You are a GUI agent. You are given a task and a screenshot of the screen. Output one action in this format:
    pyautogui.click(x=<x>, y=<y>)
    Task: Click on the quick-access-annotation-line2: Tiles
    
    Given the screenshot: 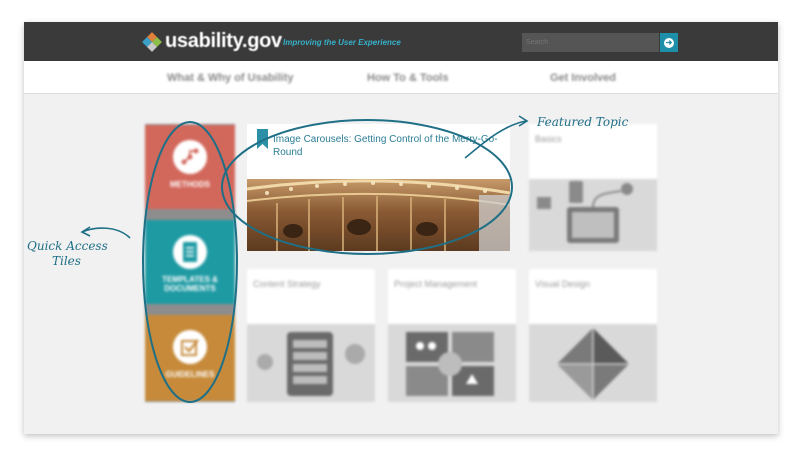 What is the action you would take?
    pyautogui.click(x=66, y=261)
    